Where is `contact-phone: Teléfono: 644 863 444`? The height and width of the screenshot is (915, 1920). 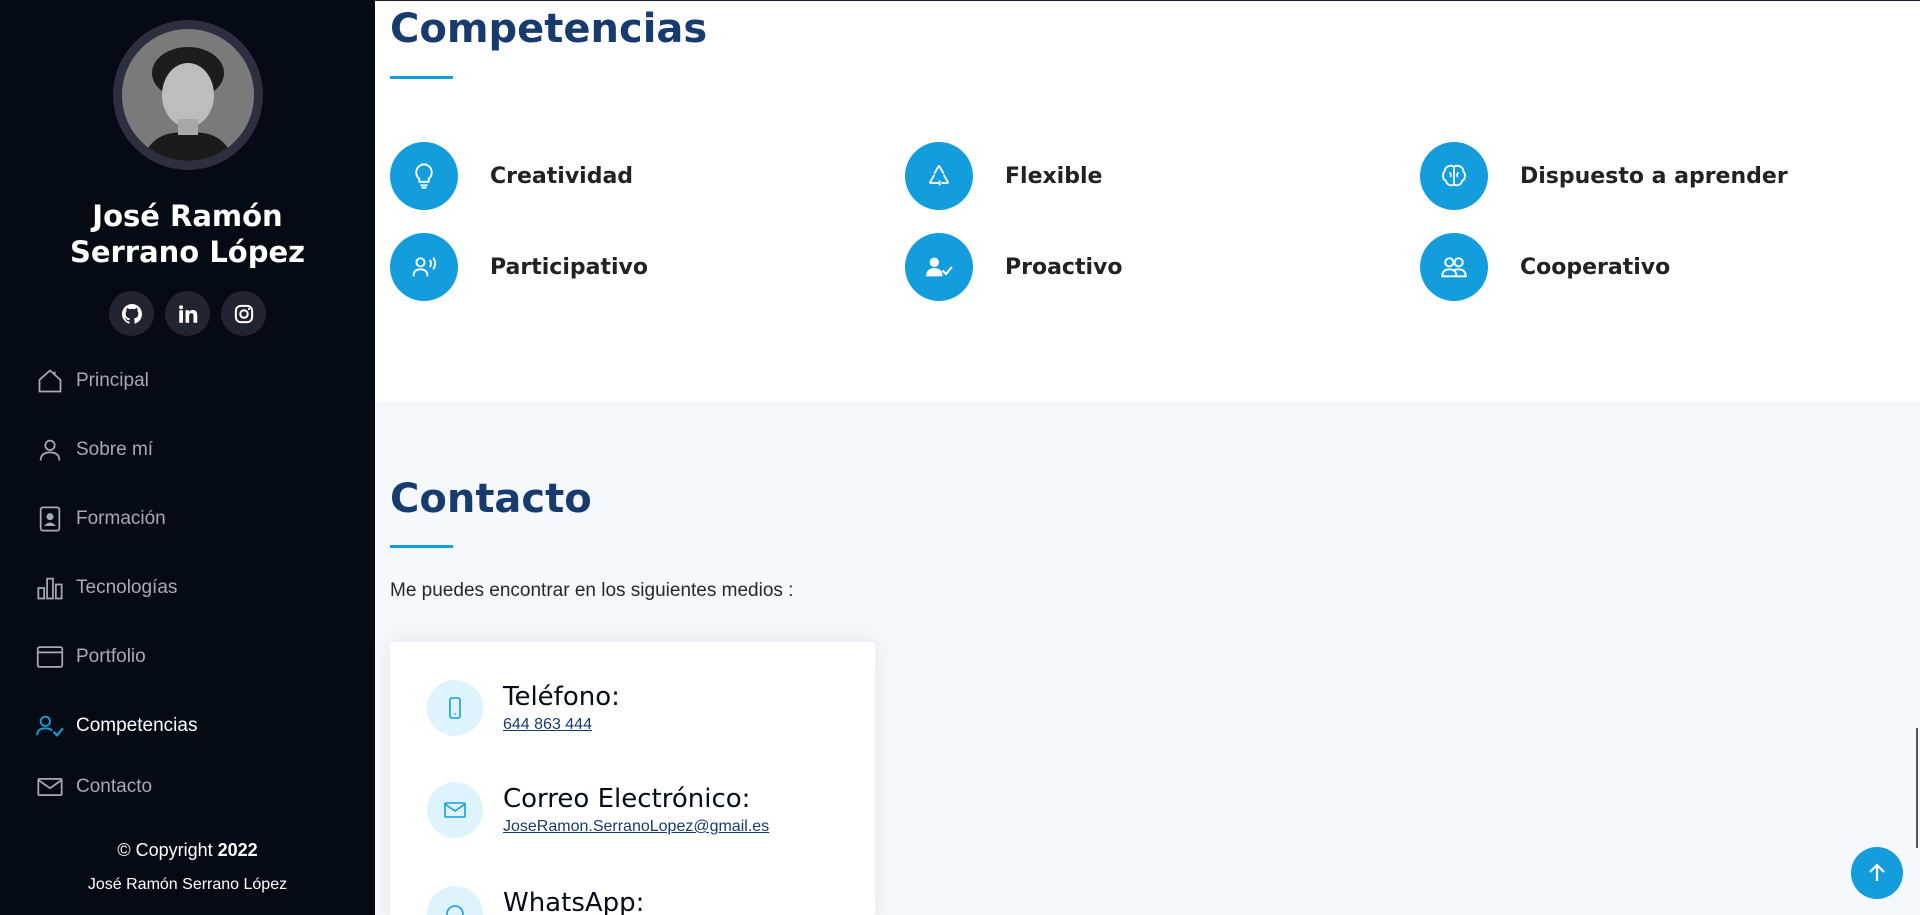
contact-phone: Teléfono: 644 863 444 is located at coordinates (523, 708).